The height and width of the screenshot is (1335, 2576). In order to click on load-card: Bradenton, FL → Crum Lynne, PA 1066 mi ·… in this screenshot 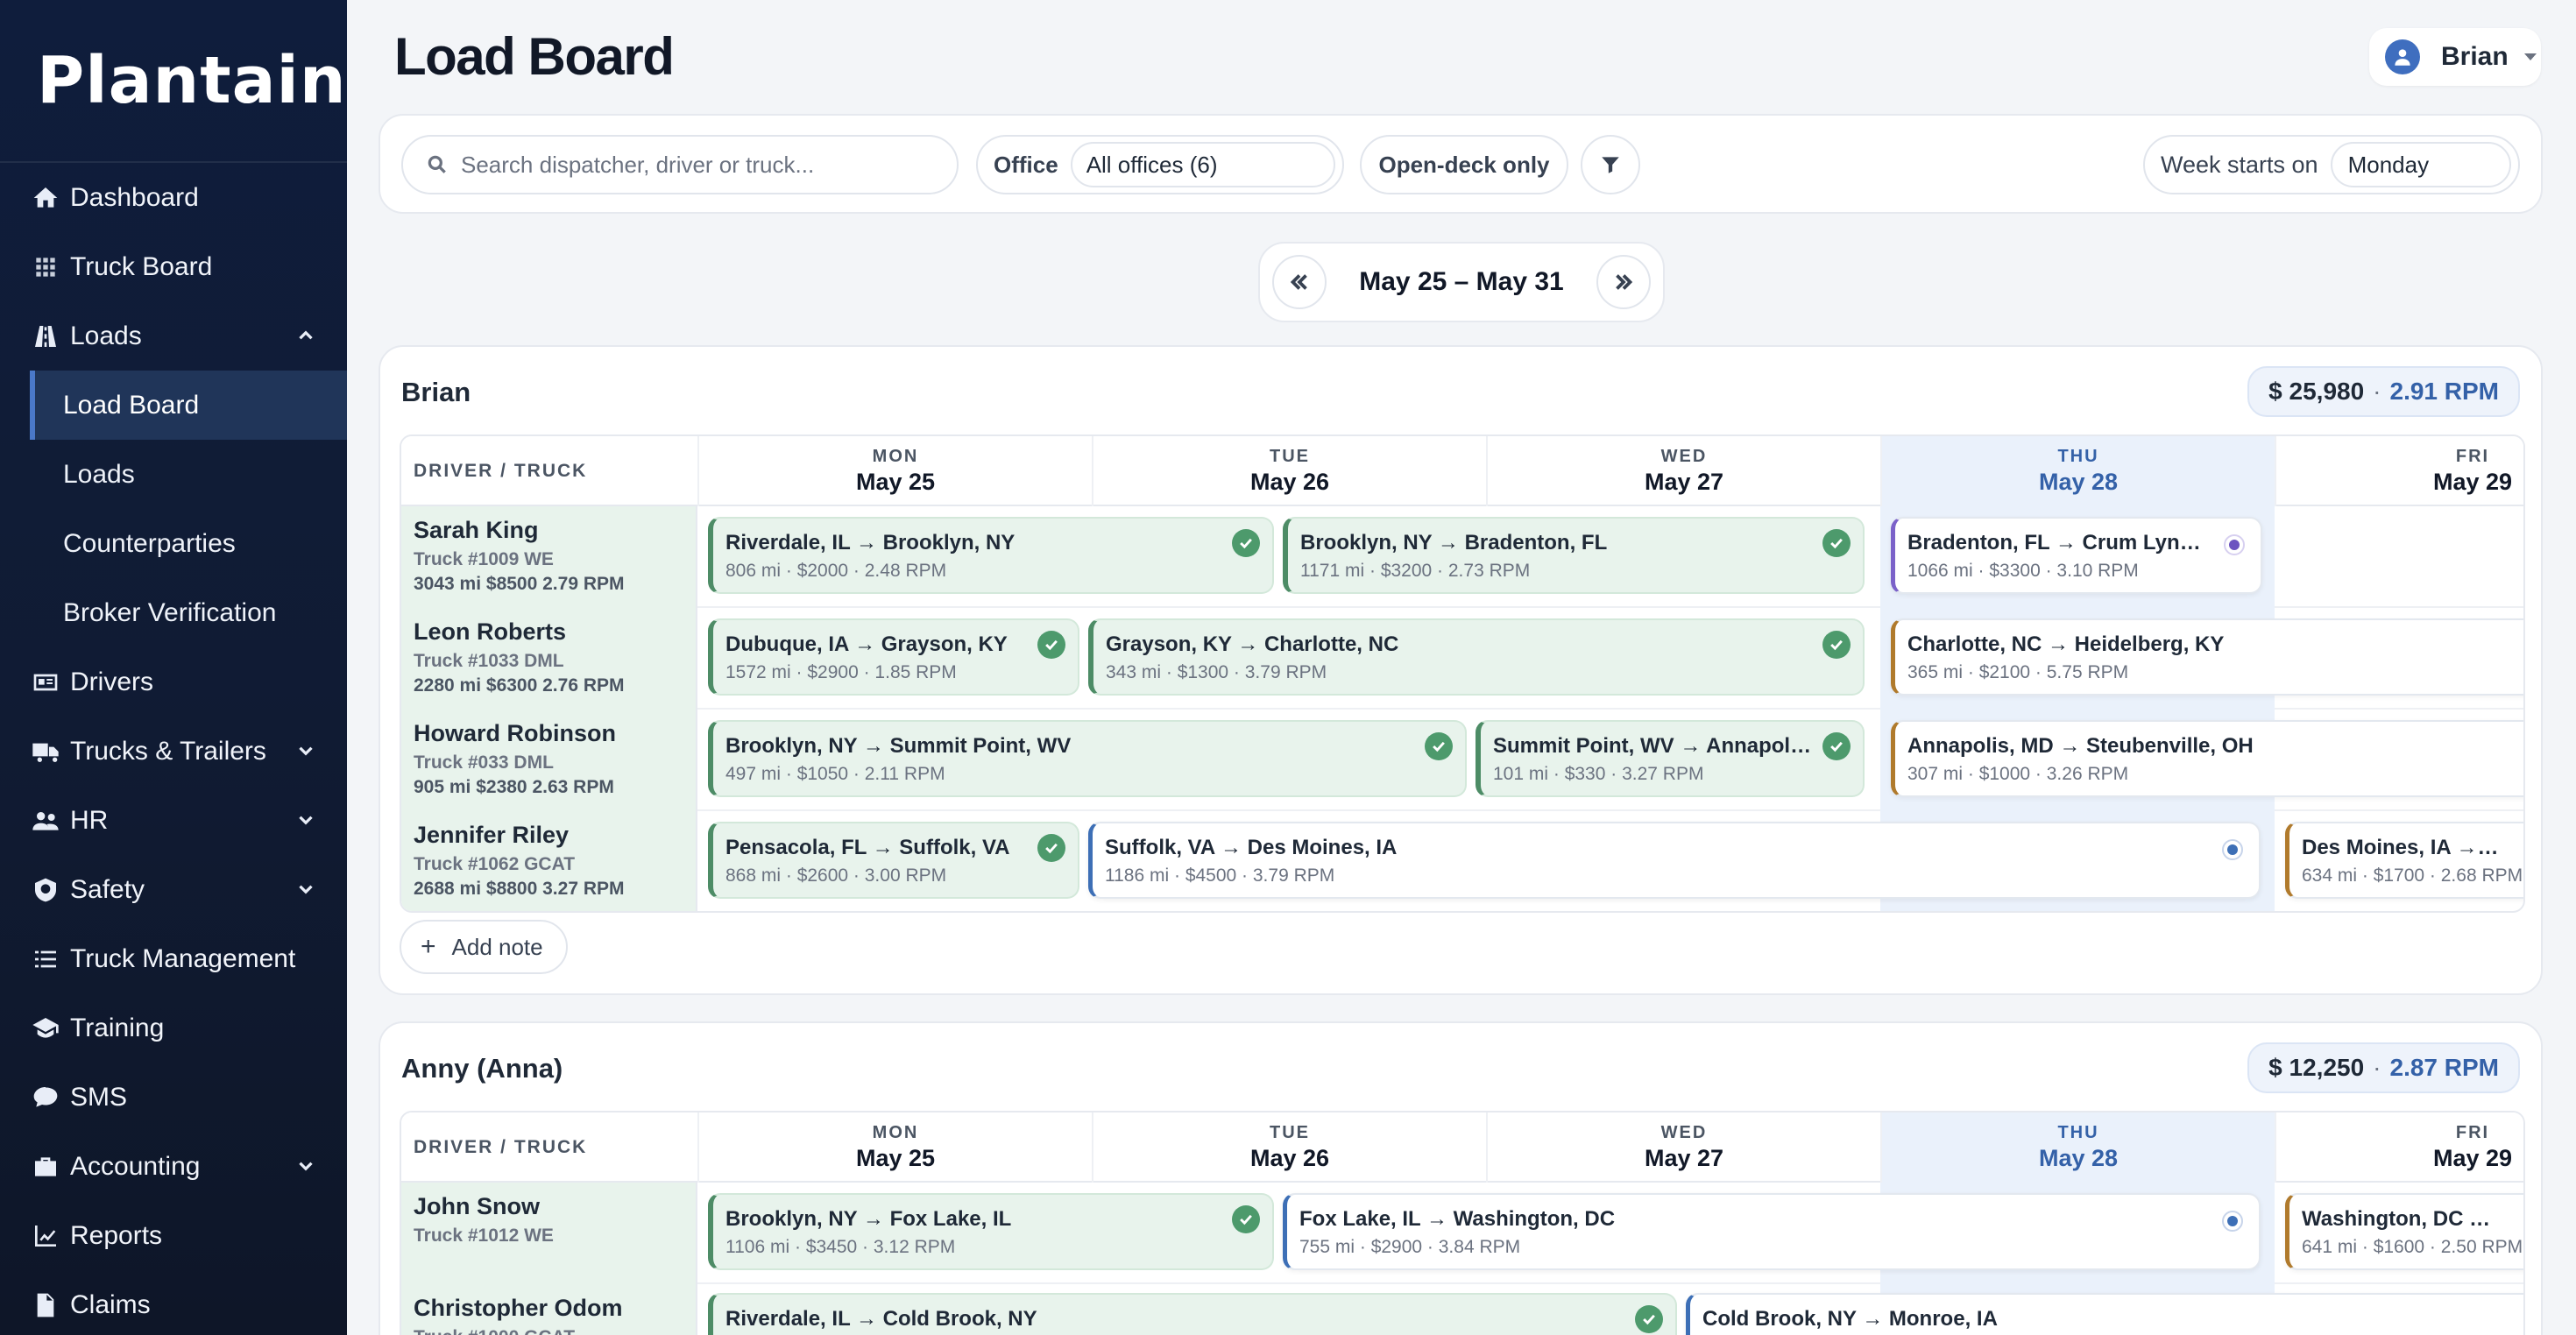, I will do `click(2076, 555)`.